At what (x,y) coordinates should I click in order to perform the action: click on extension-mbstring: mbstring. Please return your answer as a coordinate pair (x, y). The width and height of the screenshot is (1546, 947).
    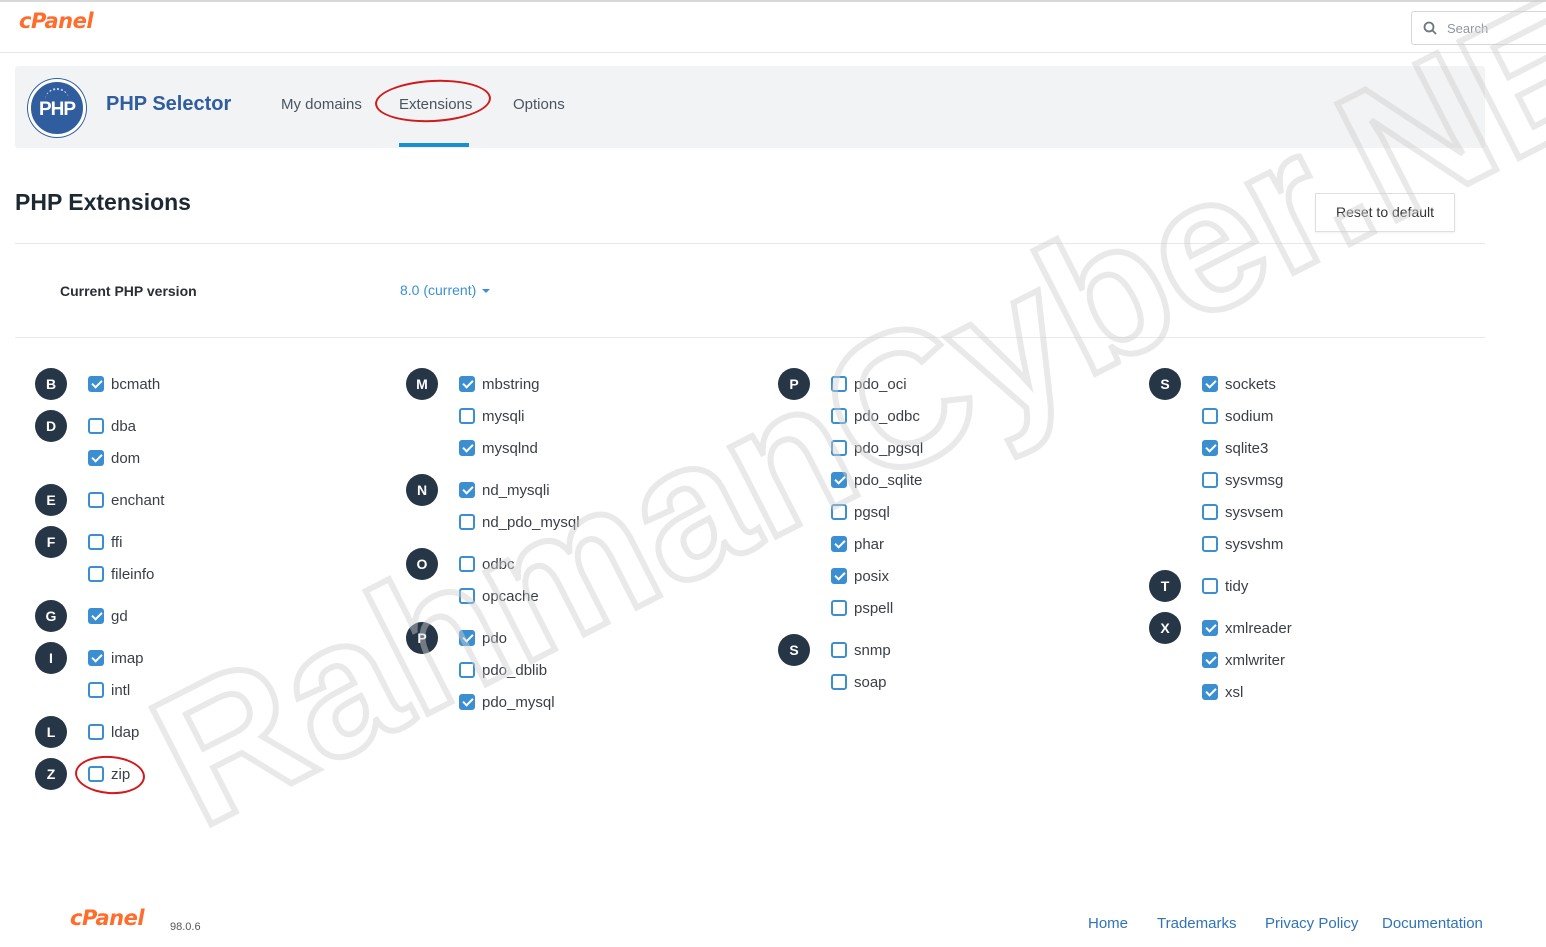
    Looking at the image, I should click on (499, 384).